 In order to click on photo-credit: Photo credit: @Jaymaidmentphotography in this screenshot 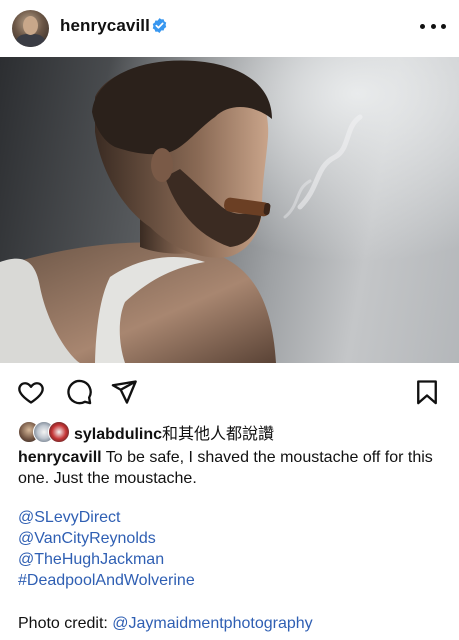, I will do `click(165, 623)`.